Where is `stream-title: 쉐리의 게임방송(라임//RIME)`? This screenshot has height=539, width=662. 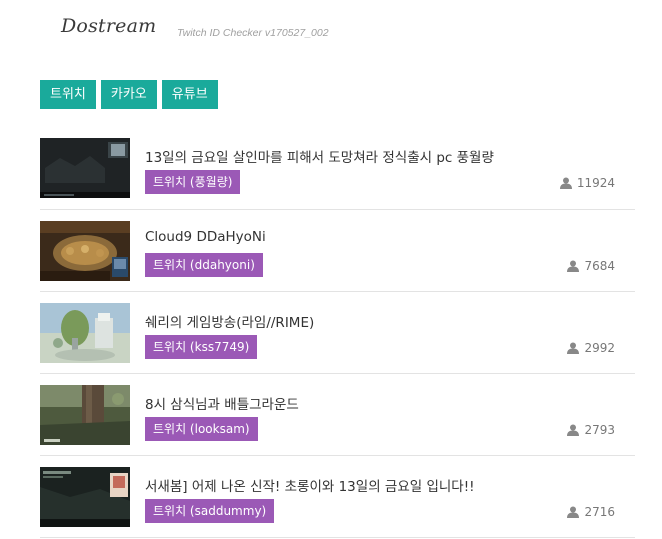
stream-title: 쉐리의 게임방송(라임//RIME) is located at coordinates (229, 321).